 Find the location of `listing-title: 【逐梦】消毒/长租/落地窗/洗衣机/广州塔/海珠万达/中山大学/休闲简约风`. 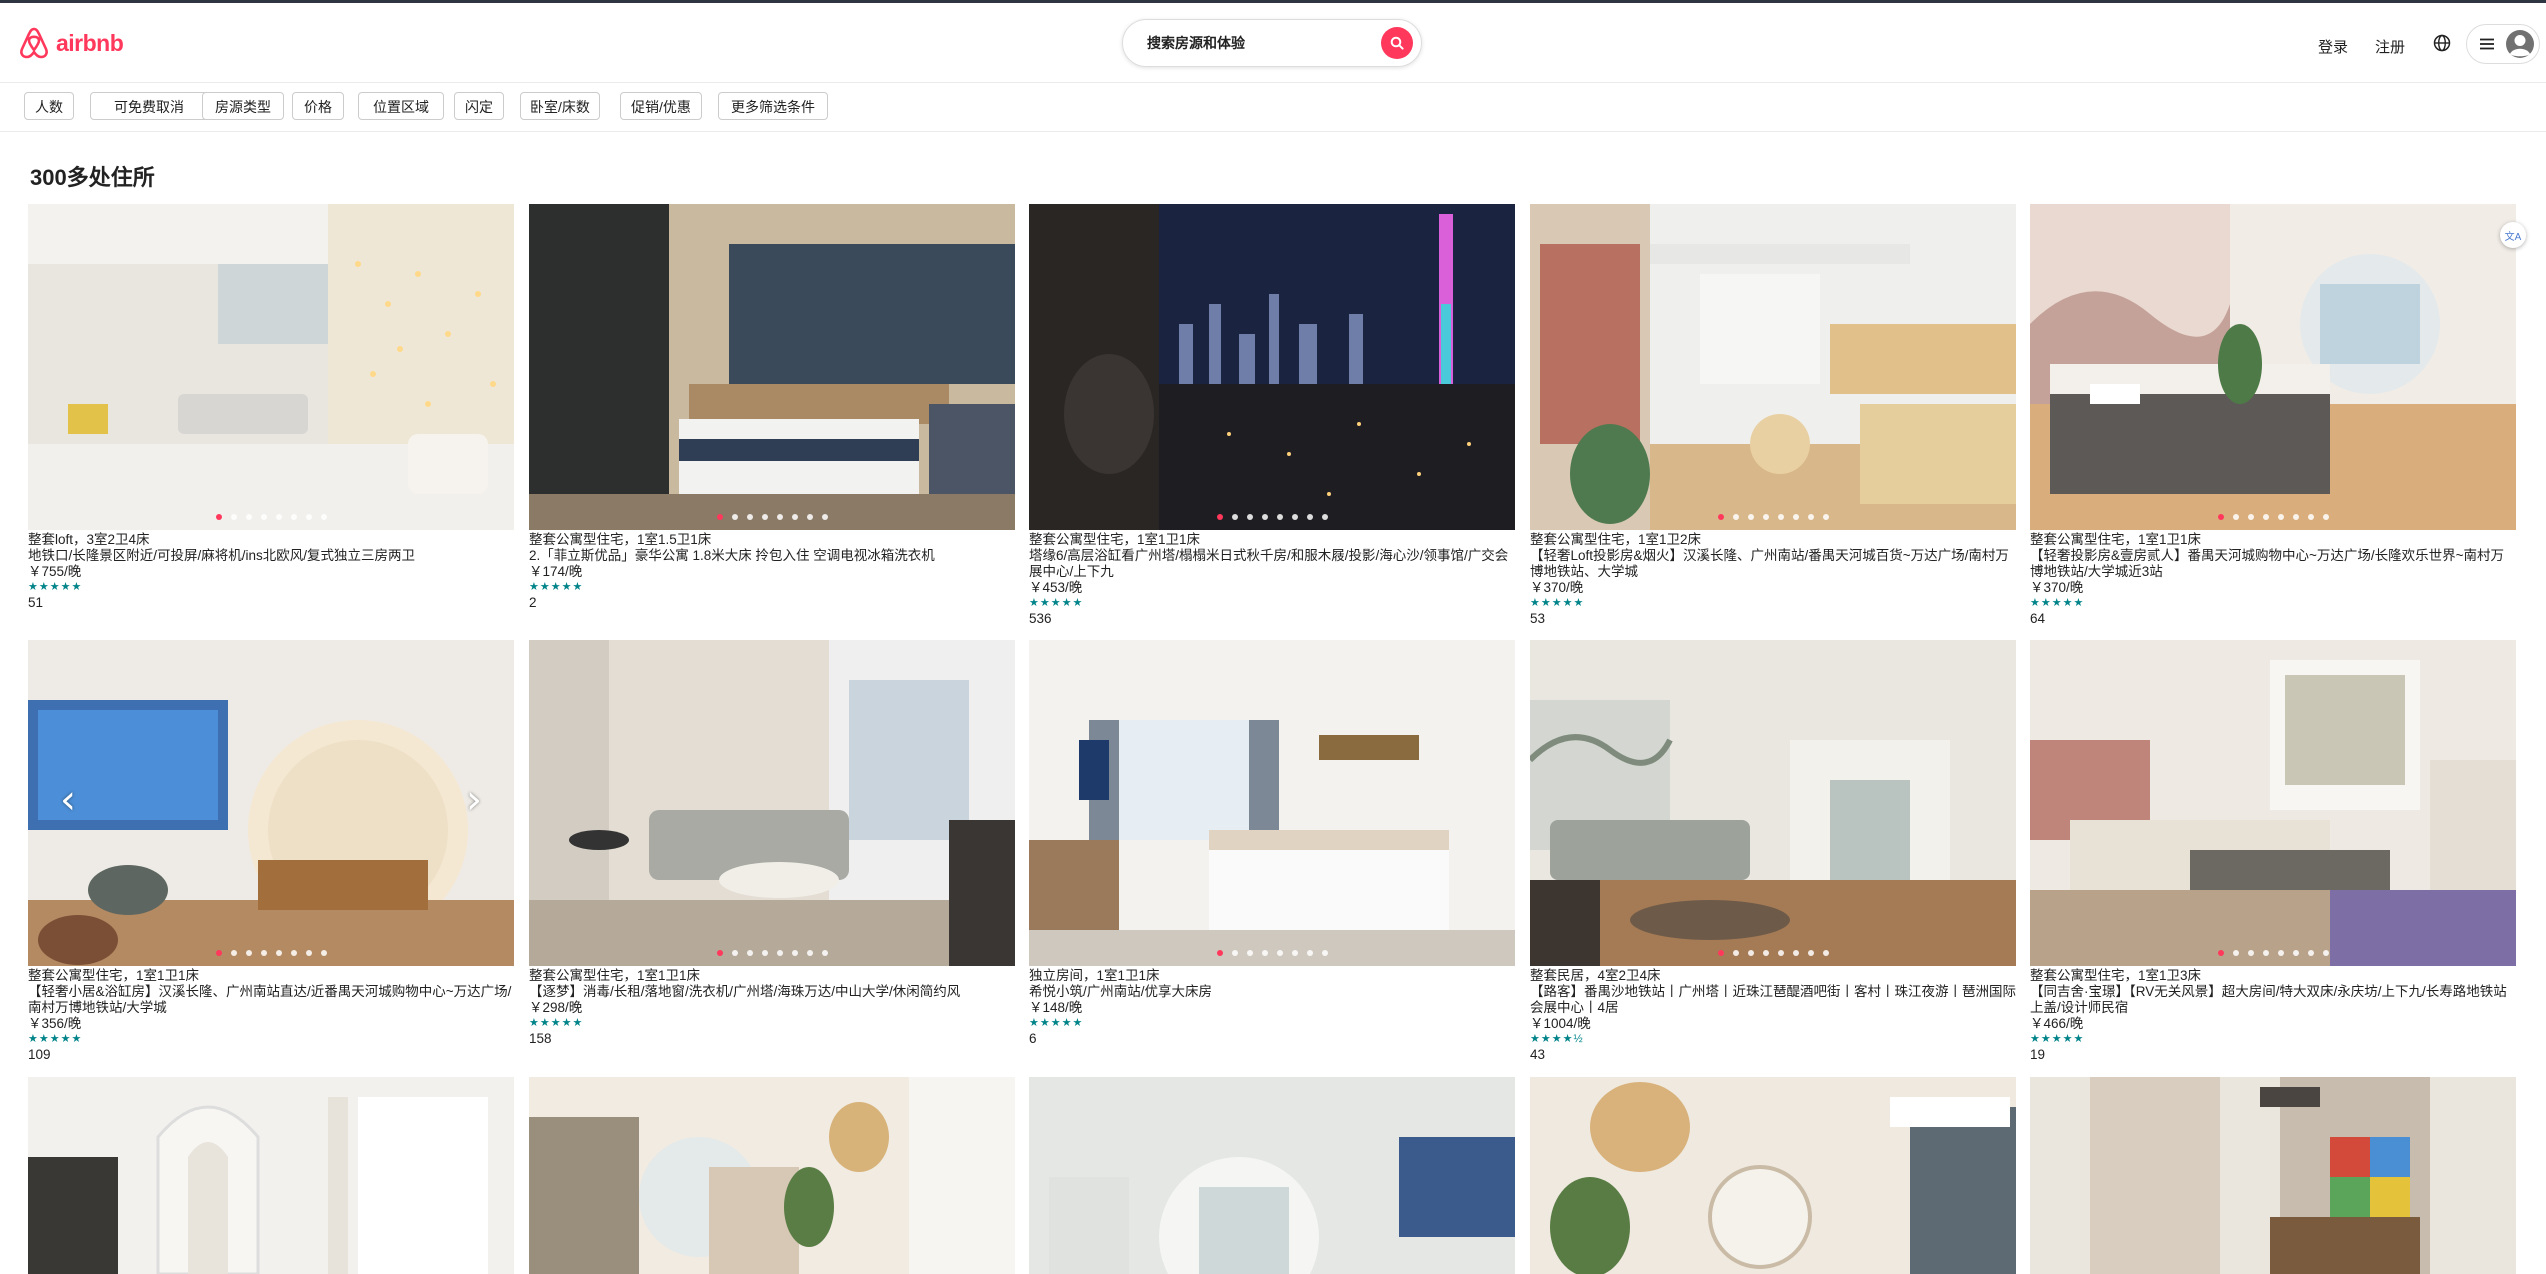

listing-title: 【逐梦】消毒/长租/落地窗/洗衣机/广州塔/海珠万达/中山大学/休闲简约风 is located at coordinates (772, 992).